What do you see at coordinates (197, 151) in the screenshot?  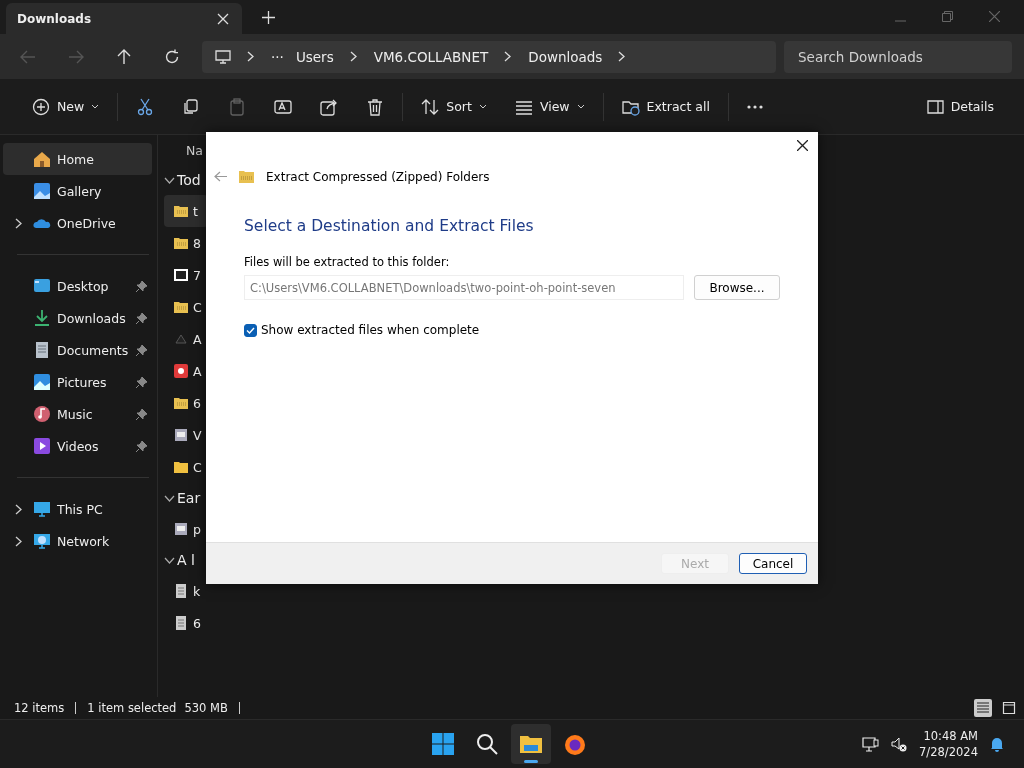 I see `column-header: Na` at bounding box center [197, 151].